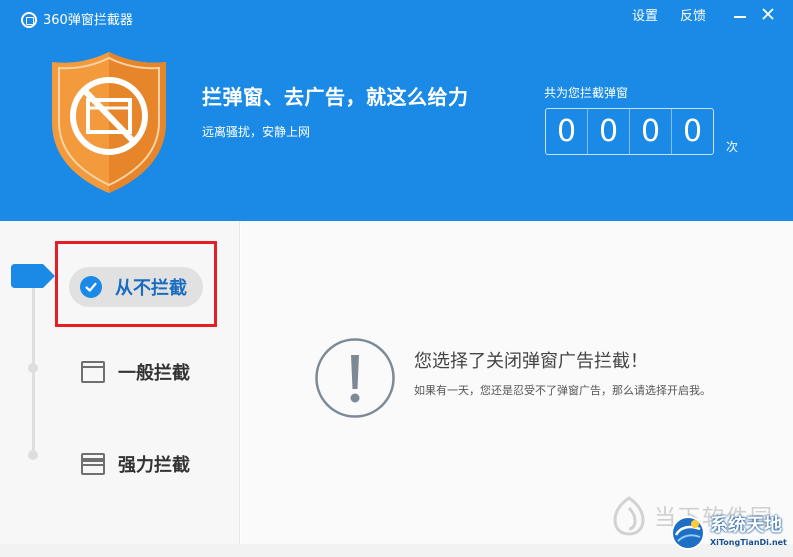 This screenshot has height=557, width=793. I want to click on settings-link: 设置, so click(645, 17).